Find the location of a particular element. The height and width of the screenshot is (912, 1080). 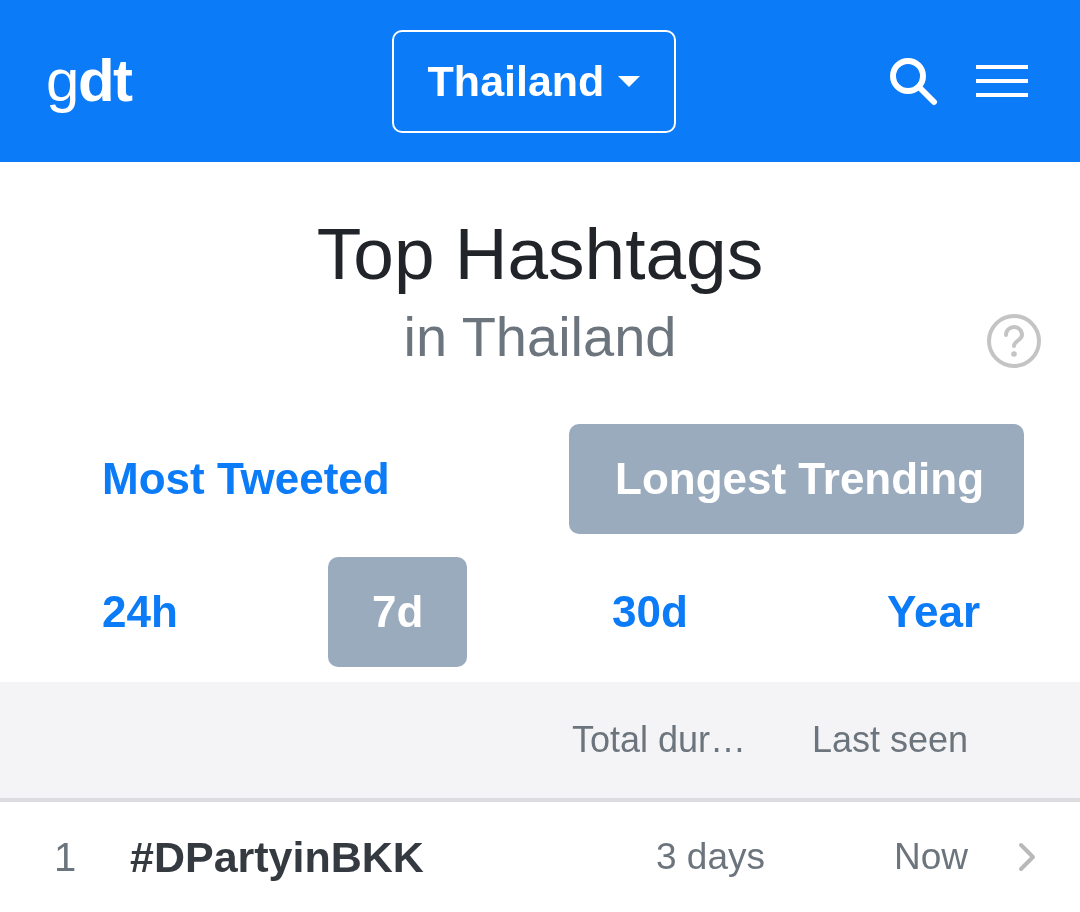

chevron-right-icon is located at coordinates (1027, 857).